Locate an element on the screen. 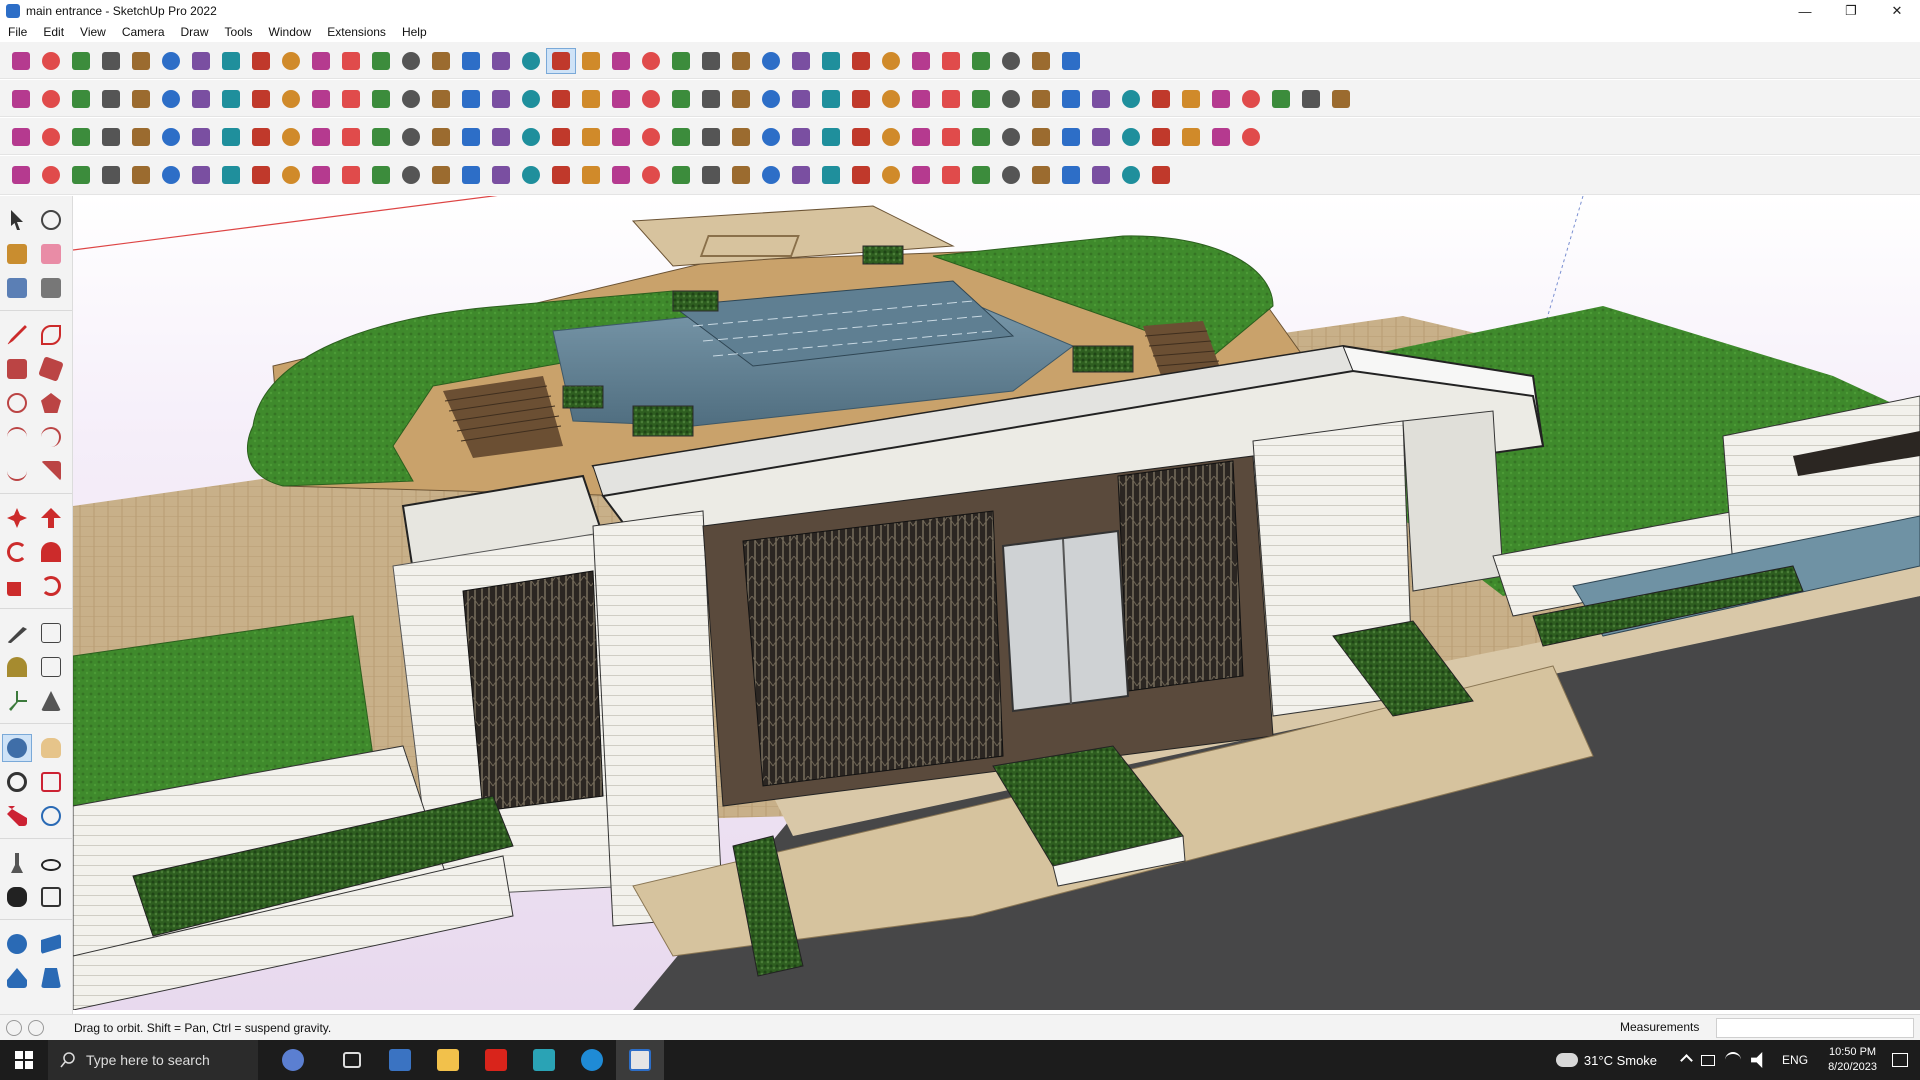 This screenshot has width=1920, height=1080. calculator-app-button is located at coordinates (400, 1060).